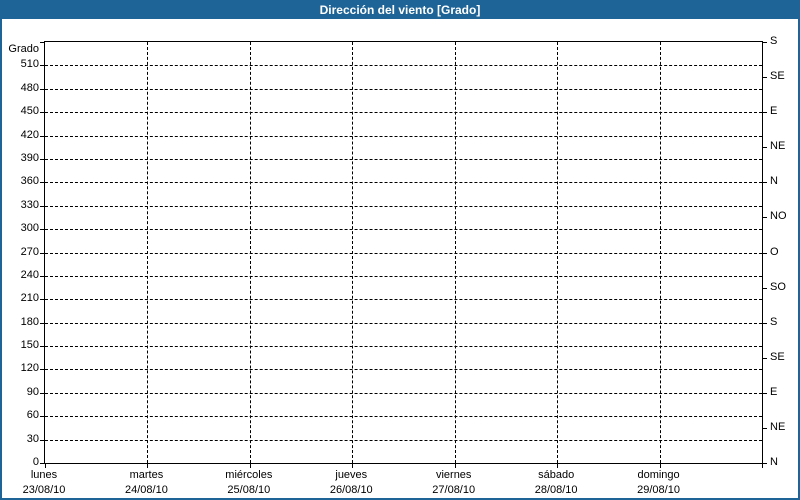 This screenshot has height=500, width=800. Describe the element at coordinates (762, 465) in the screenshot. I see `x-tick` at that location.